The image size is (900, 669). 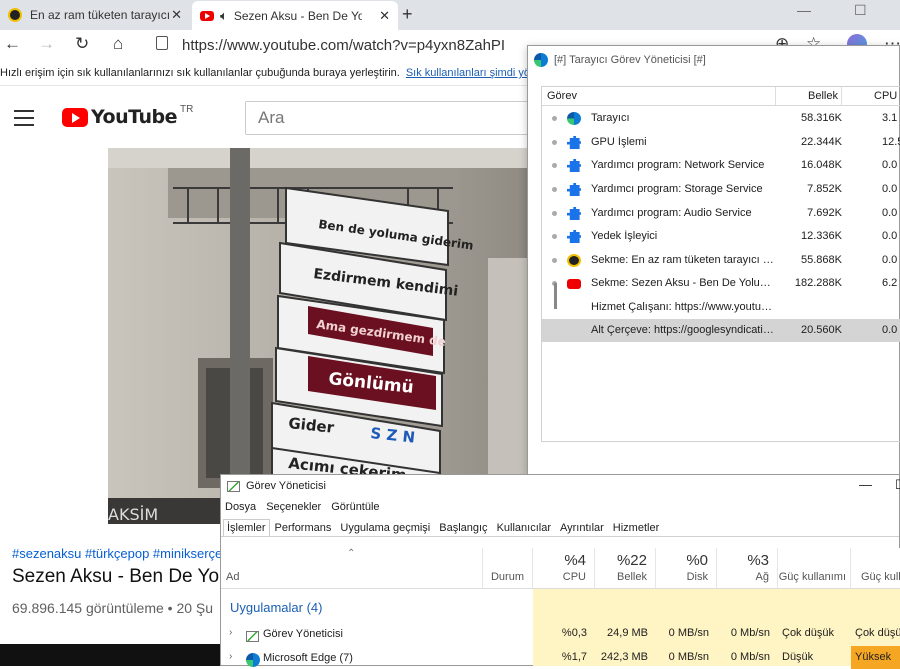 I want to click on back-icon: ←, so click(x=12, y=44).